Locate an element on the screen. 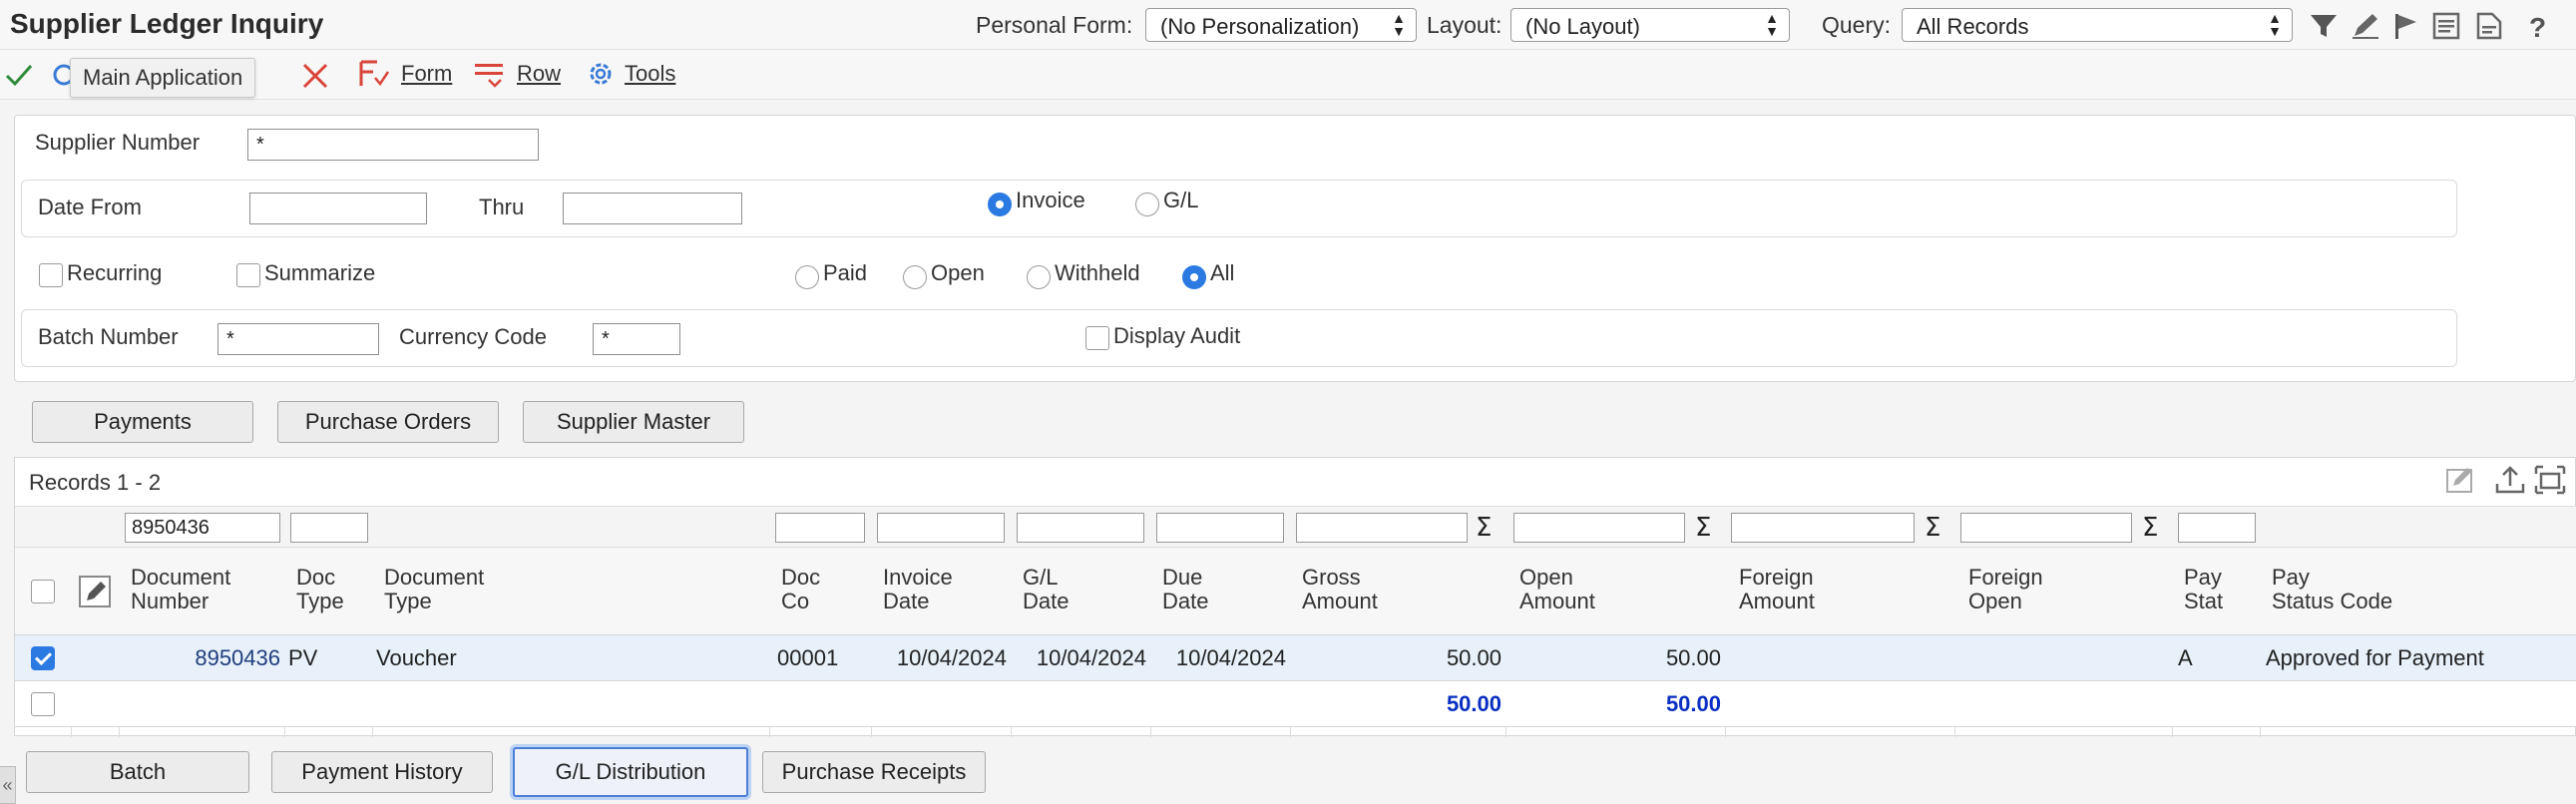 This screenshot has width=2576, height=804. supplier-number-input: * is located at coordinates (393, 145).